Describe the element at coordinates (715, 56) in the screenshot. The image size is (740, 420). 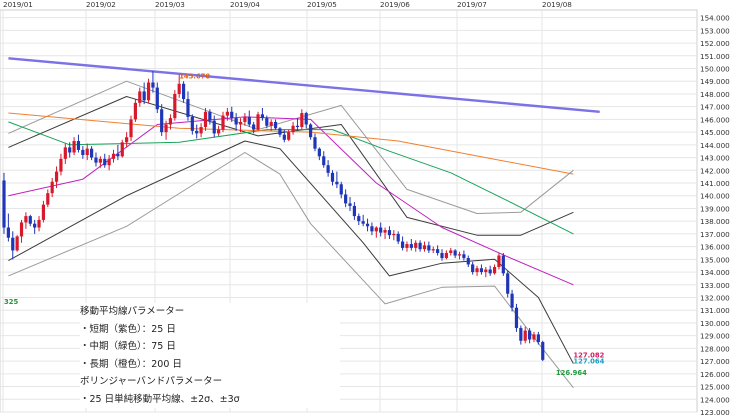
I see `y-tick-label: 151.000` at that location.